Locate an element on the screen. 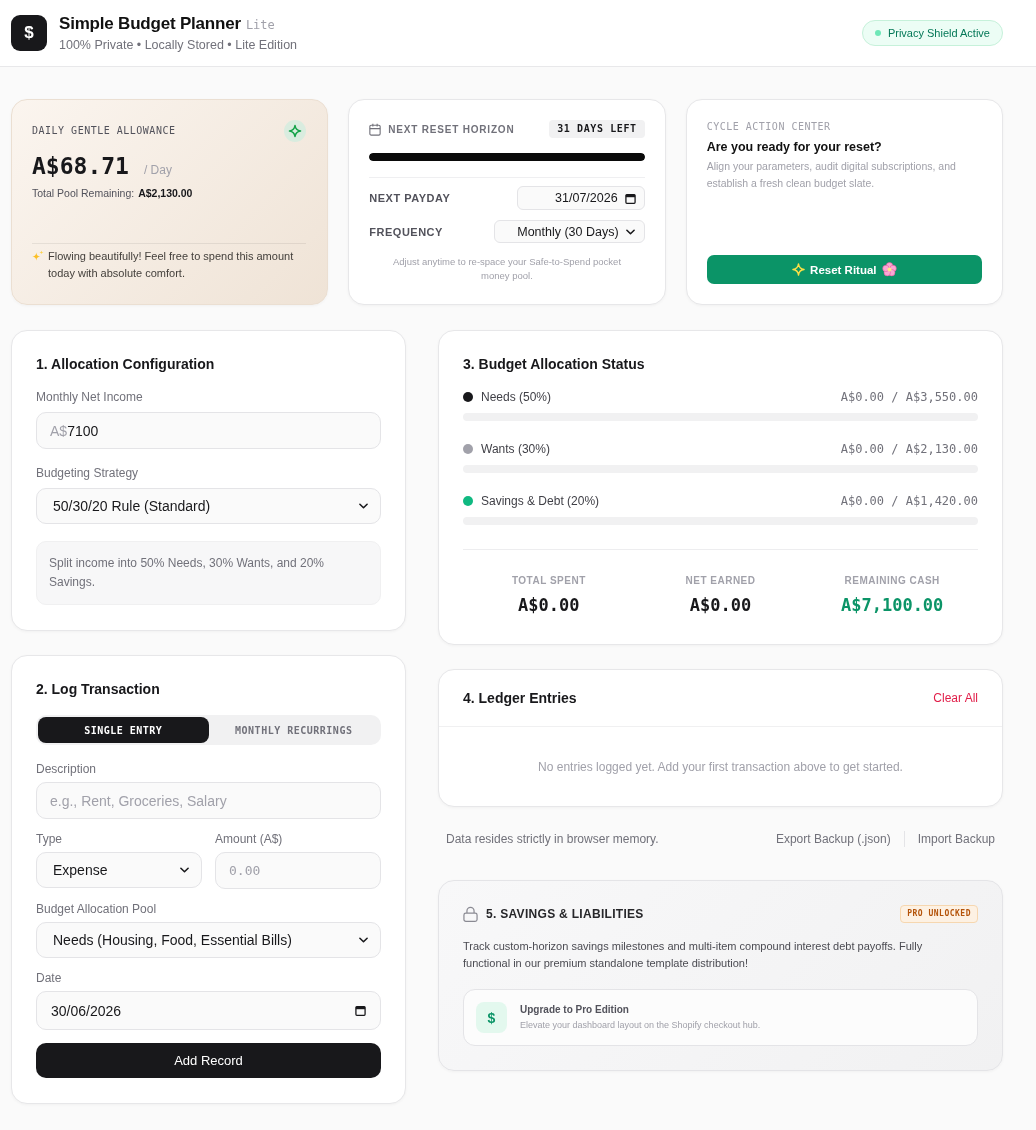  edition-label: Lite is located at coordinates (260, 25).